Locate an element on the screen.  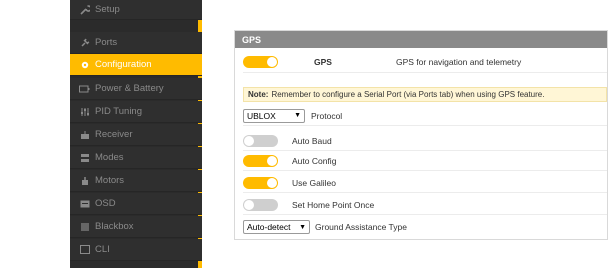
note-bold: Note: is located at coordinates (258, 94).